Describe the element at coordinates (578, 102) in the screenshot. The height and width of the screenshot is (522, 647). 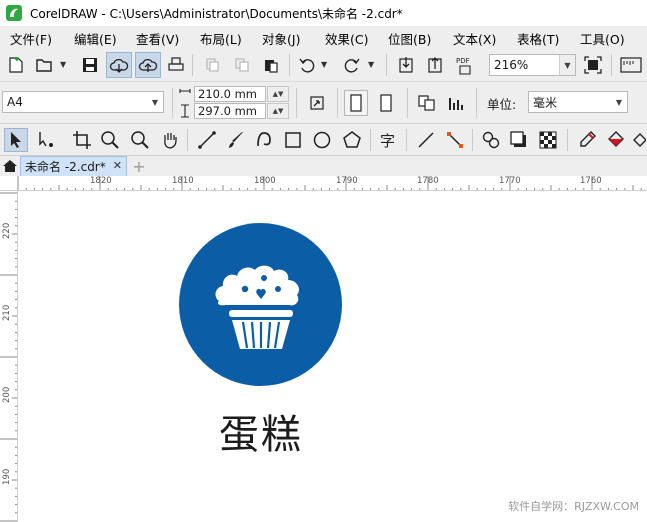
I see `units-select: 毫米 ▼` at that location.